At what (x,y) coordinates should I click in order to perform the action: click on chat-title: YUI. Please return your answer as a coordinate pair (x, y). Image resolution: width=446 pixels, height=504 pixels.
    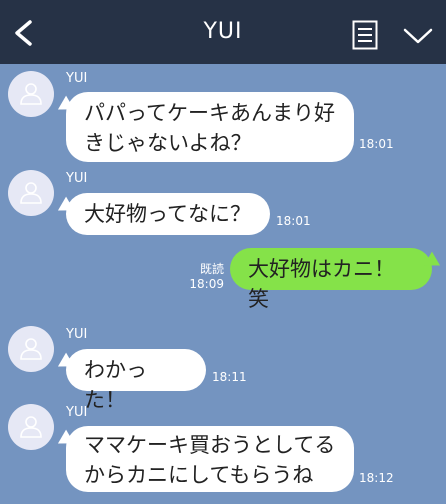
    Looking at the image, I should click on (223, 31).